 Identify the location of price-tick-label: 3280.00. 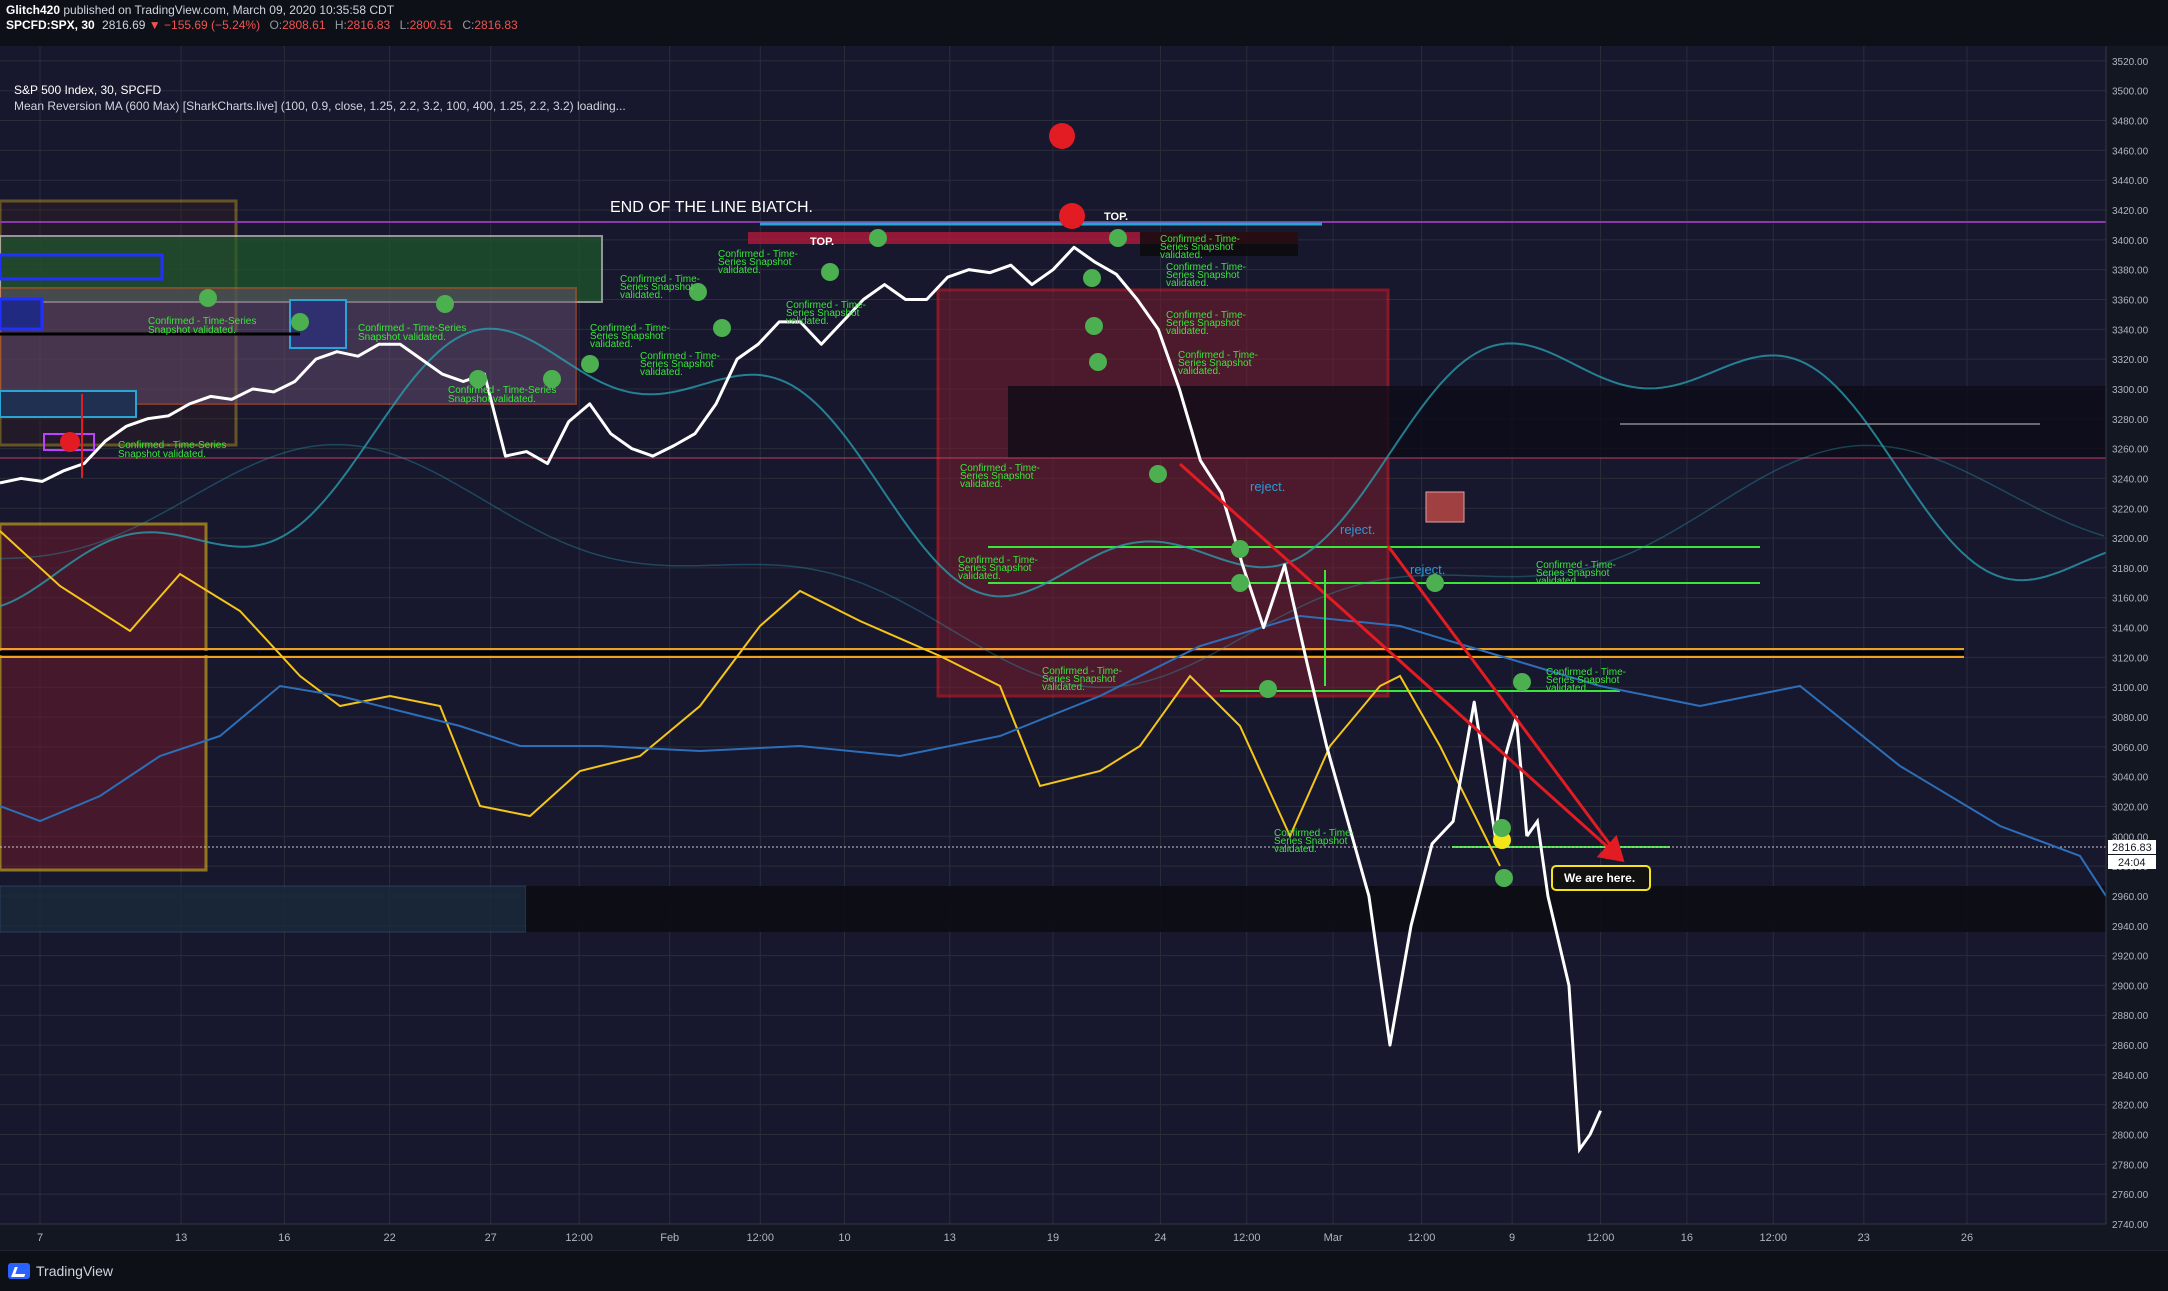
(2130, 420).